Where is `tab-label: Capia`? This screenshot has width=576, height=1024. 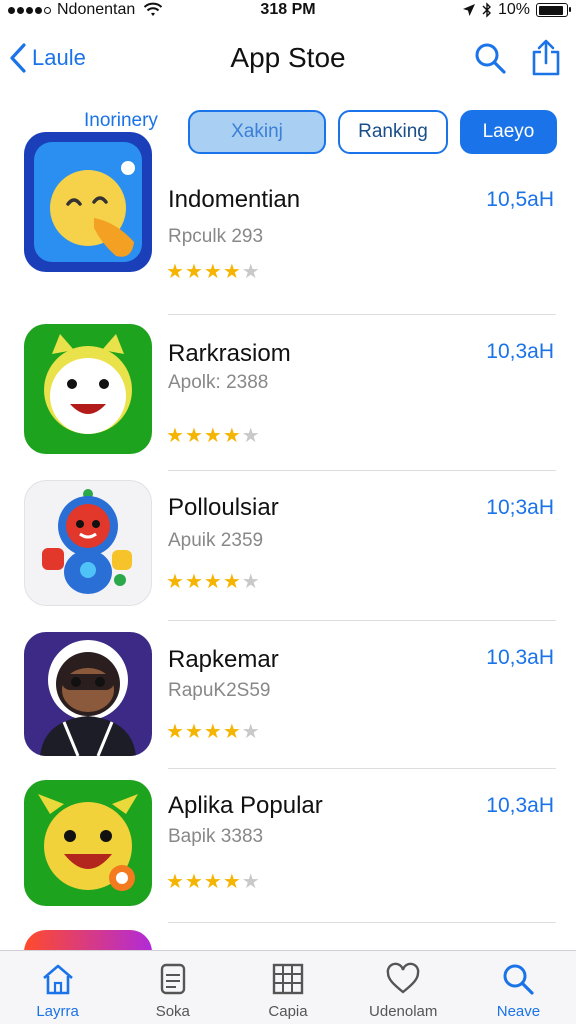
tab-label: Capia is located at coordinates (288, 1011).